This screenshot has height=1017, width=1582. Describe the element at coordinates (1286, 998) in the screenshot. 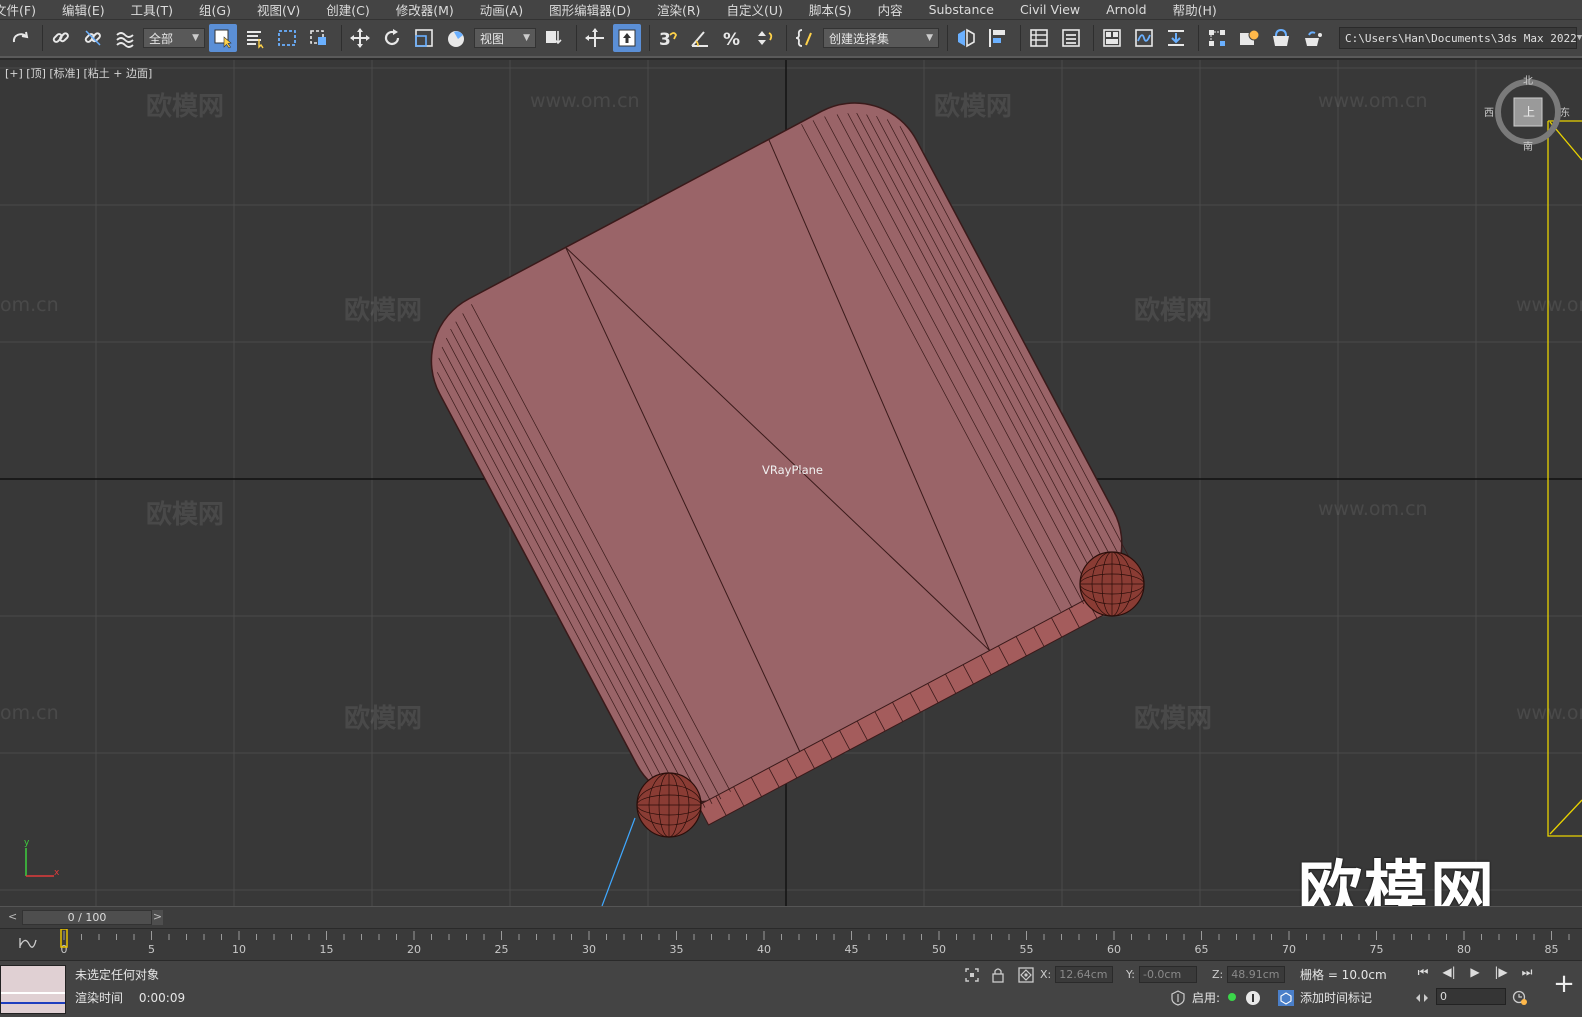

I see `time-tag-cube-icon` at that location.